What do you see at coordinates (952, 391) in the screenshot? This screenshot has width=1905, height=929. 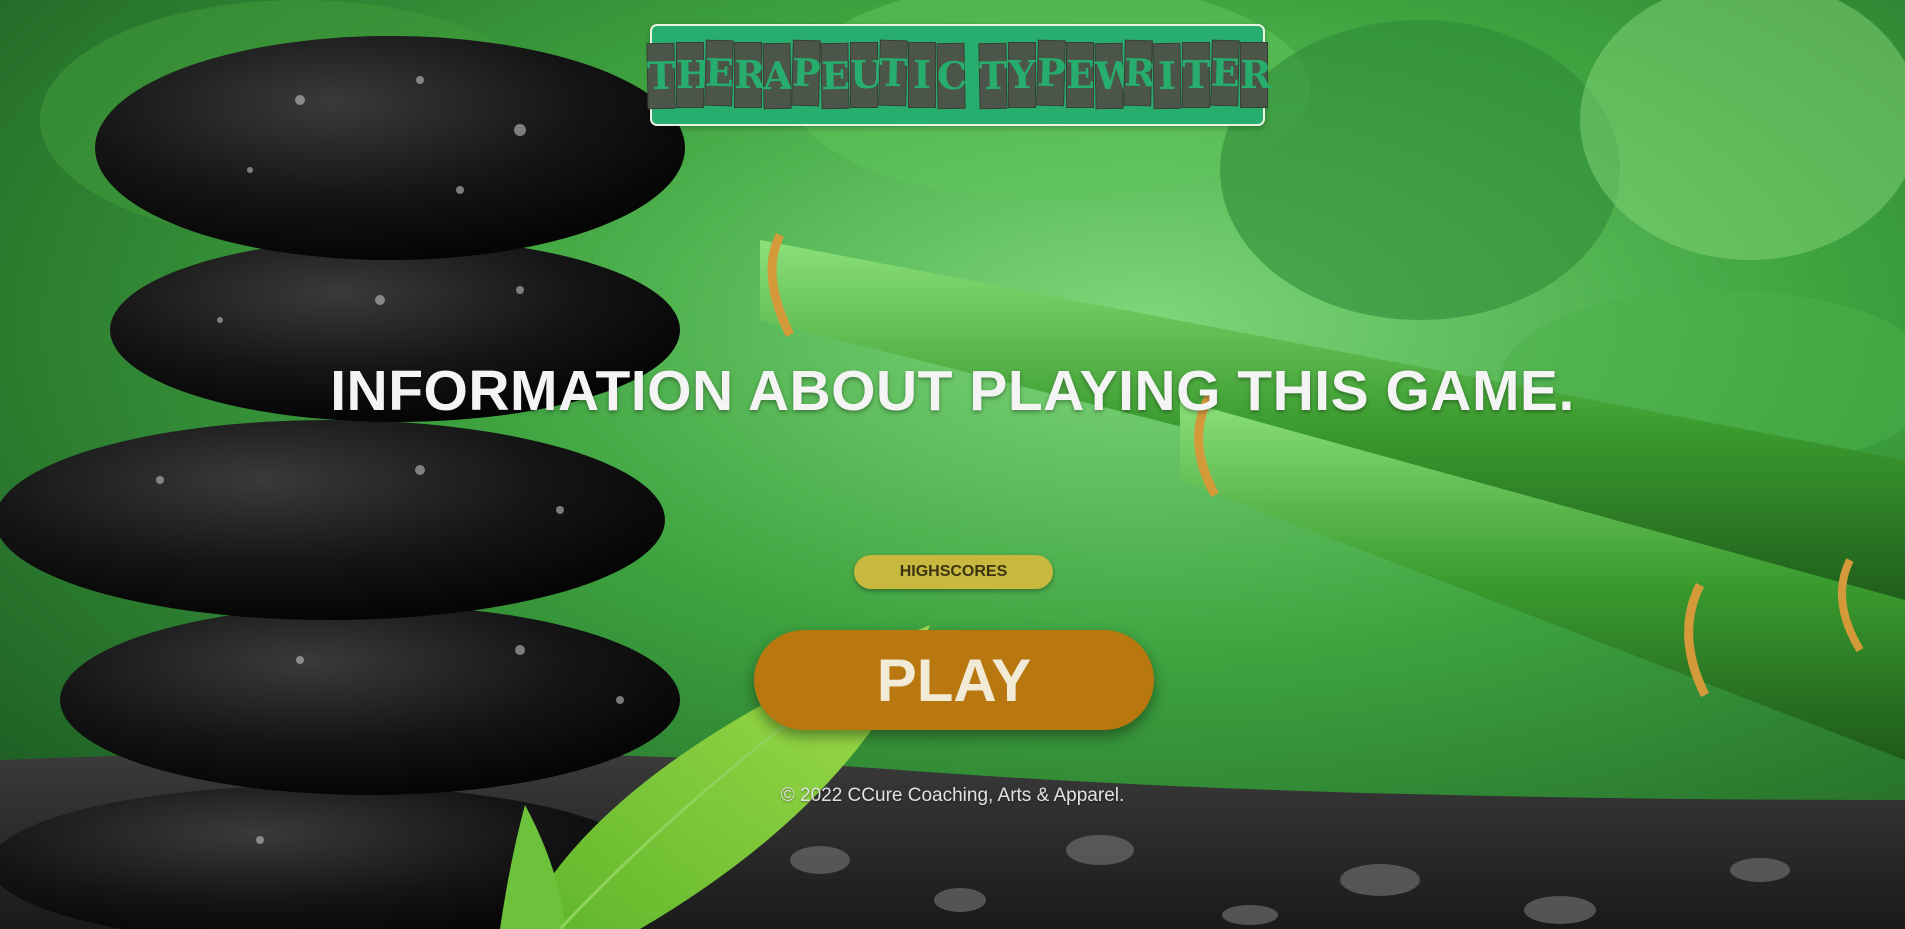 I see `game-info-heading: INFORMATION ABOUT PLAYING THIS GAME.` at bounding box center [952, 391].